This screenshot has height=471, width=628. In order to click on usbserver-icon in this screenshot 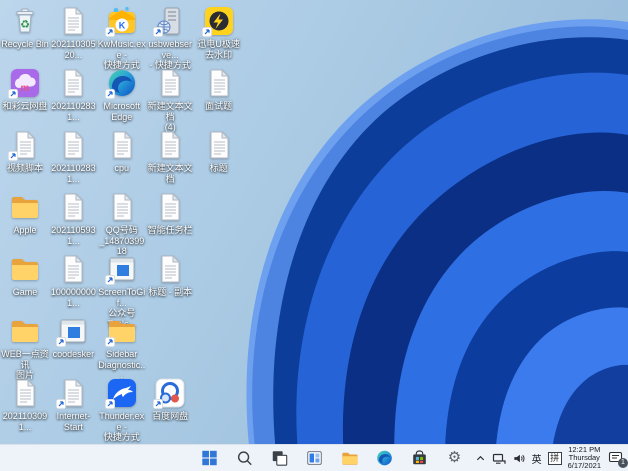, I will do `click(169, 21)`.